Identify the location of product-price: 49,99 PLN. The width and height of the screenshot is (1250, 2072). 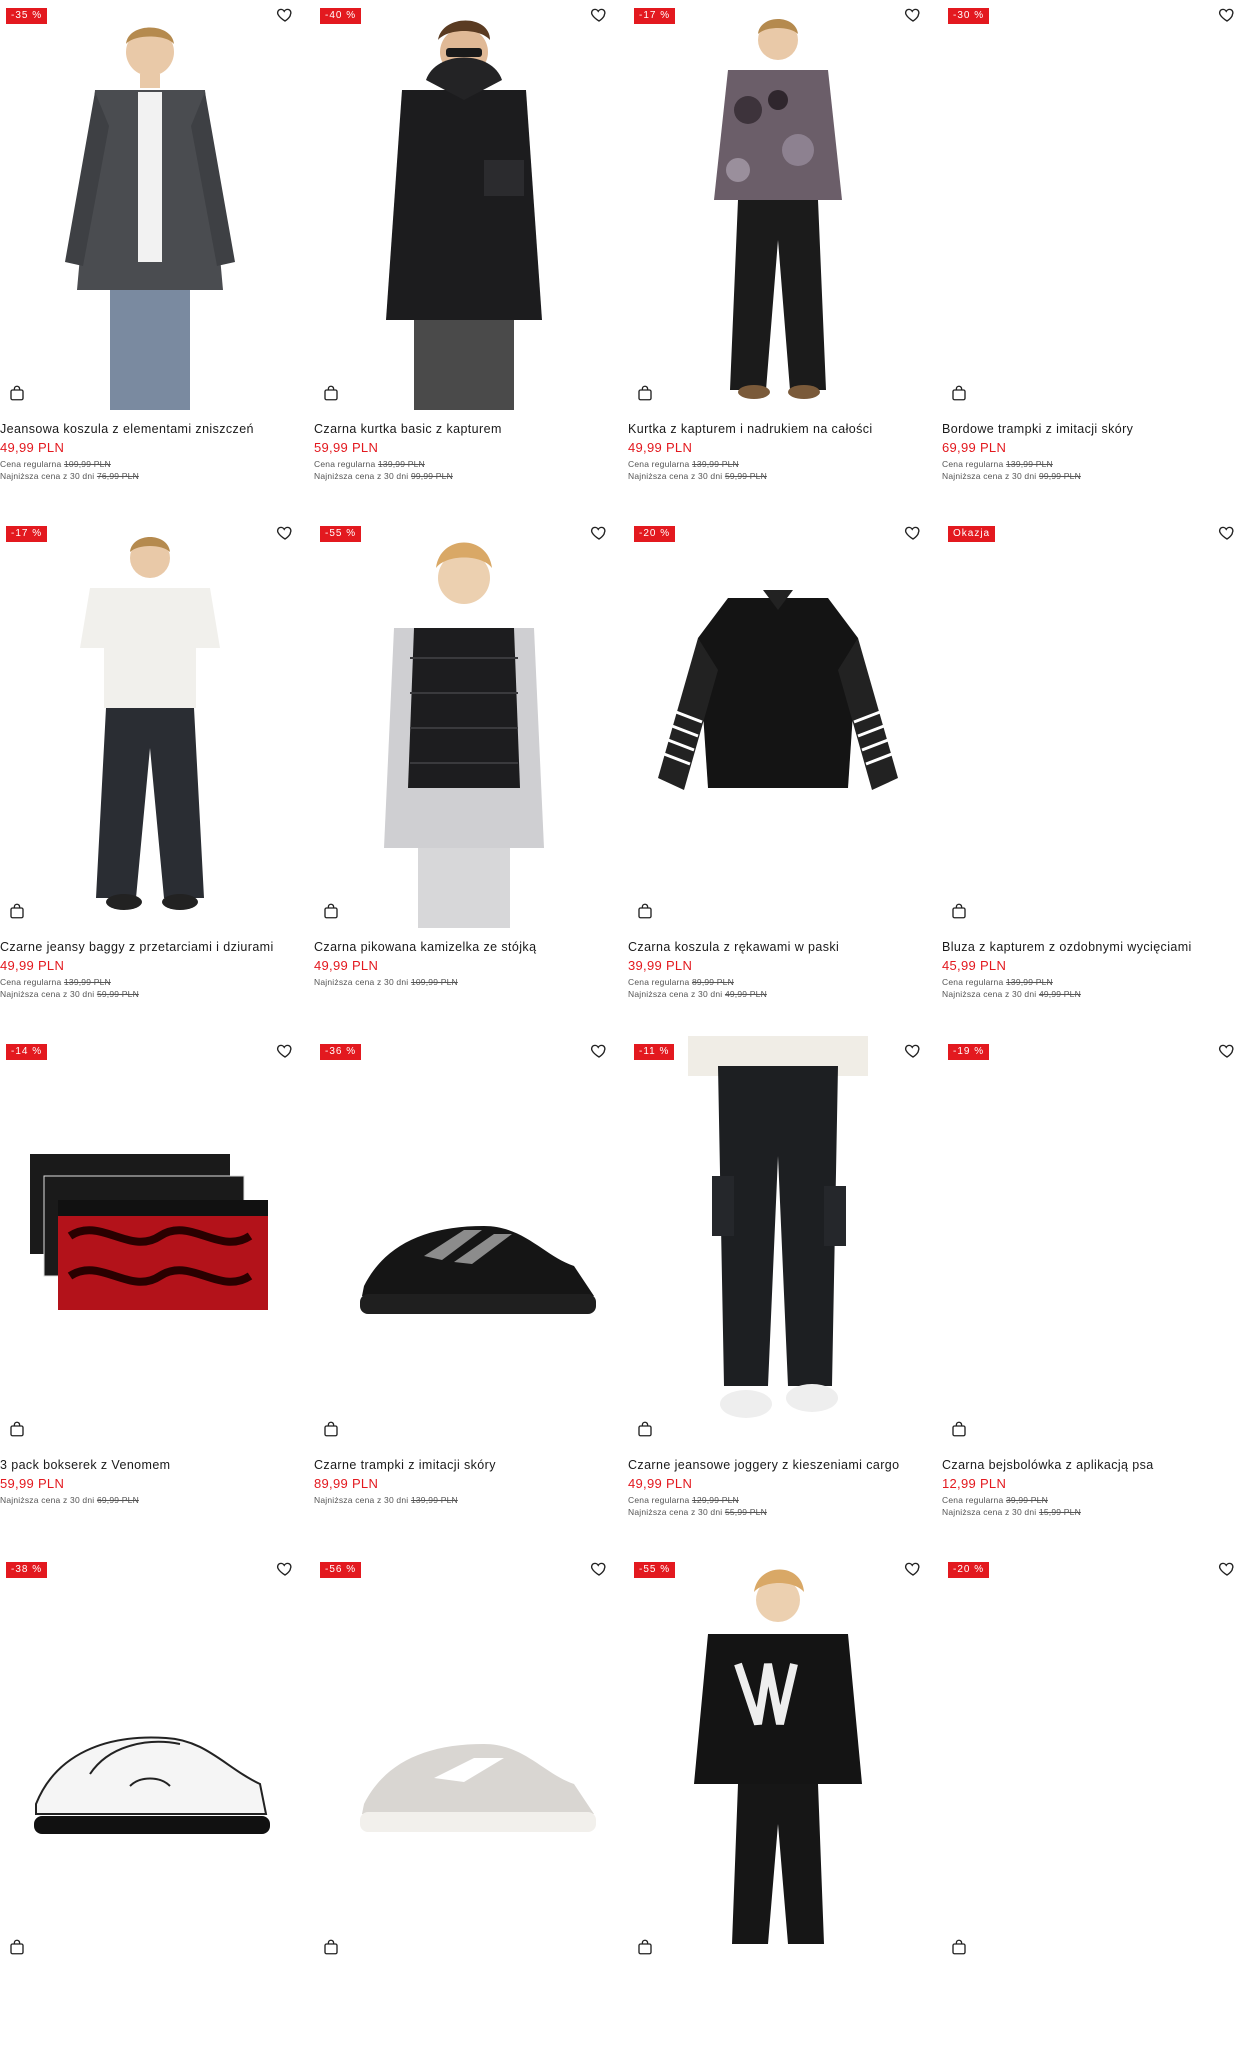
(32, 447).